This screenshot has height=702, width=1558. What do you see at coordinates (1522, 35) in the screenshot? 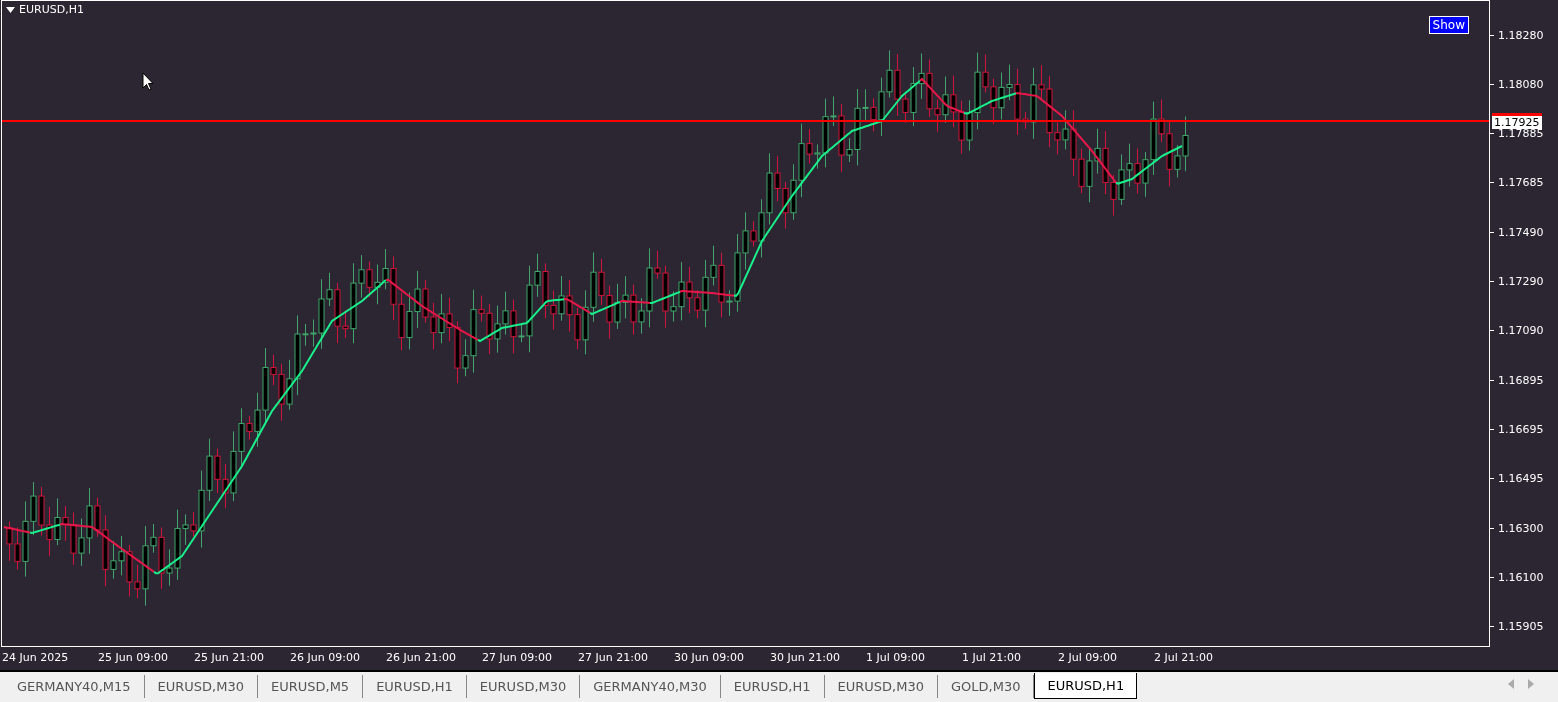
I see `price-label: 1.18280` at bounding box center [1522, 35].